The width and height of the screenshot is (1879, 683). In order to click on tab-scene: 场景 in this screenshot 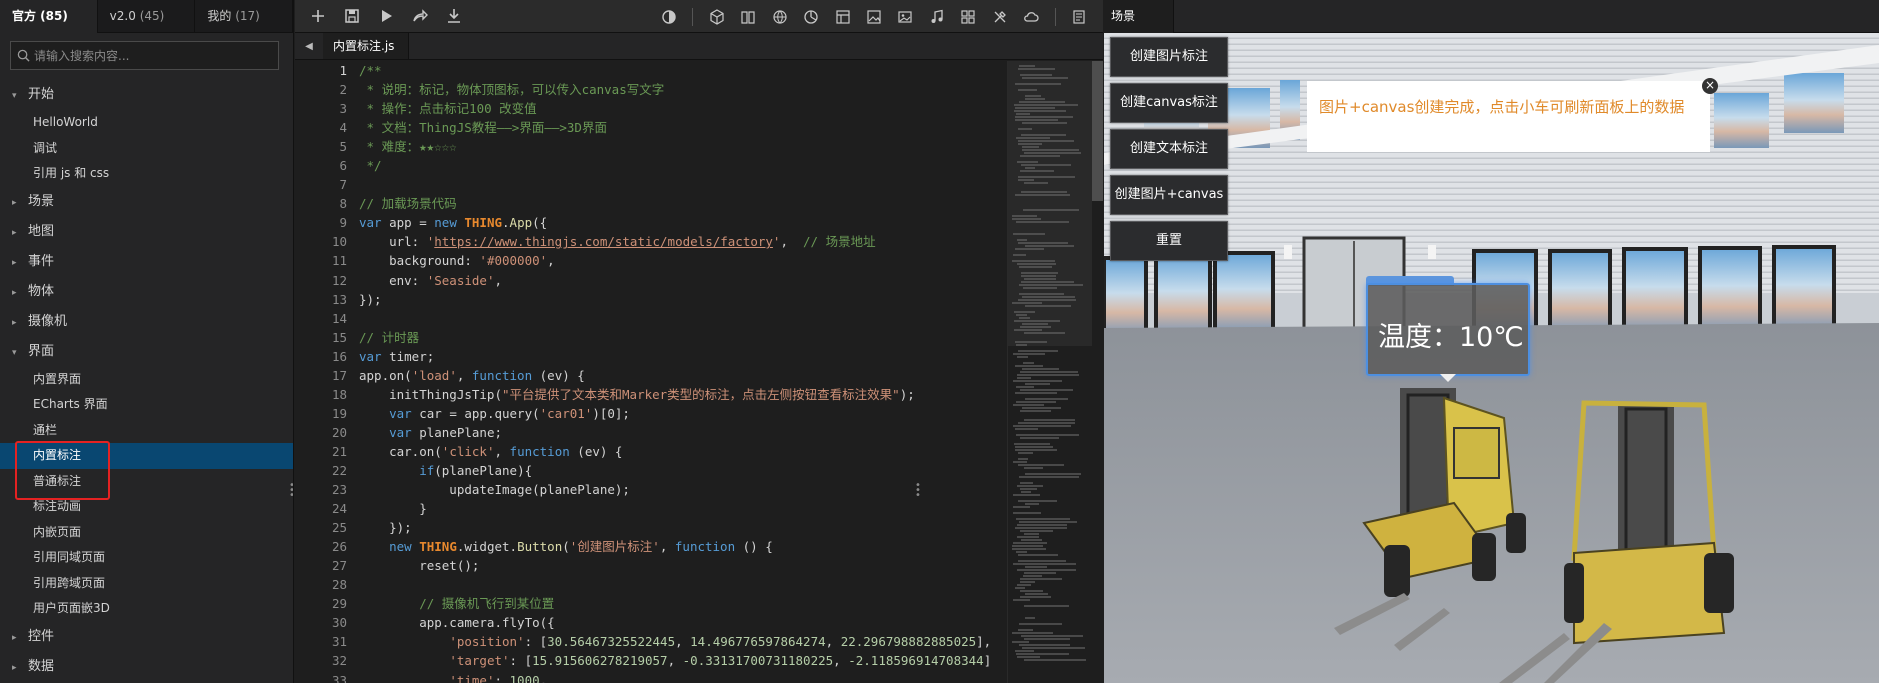, I will do `click(1139, 16)`.